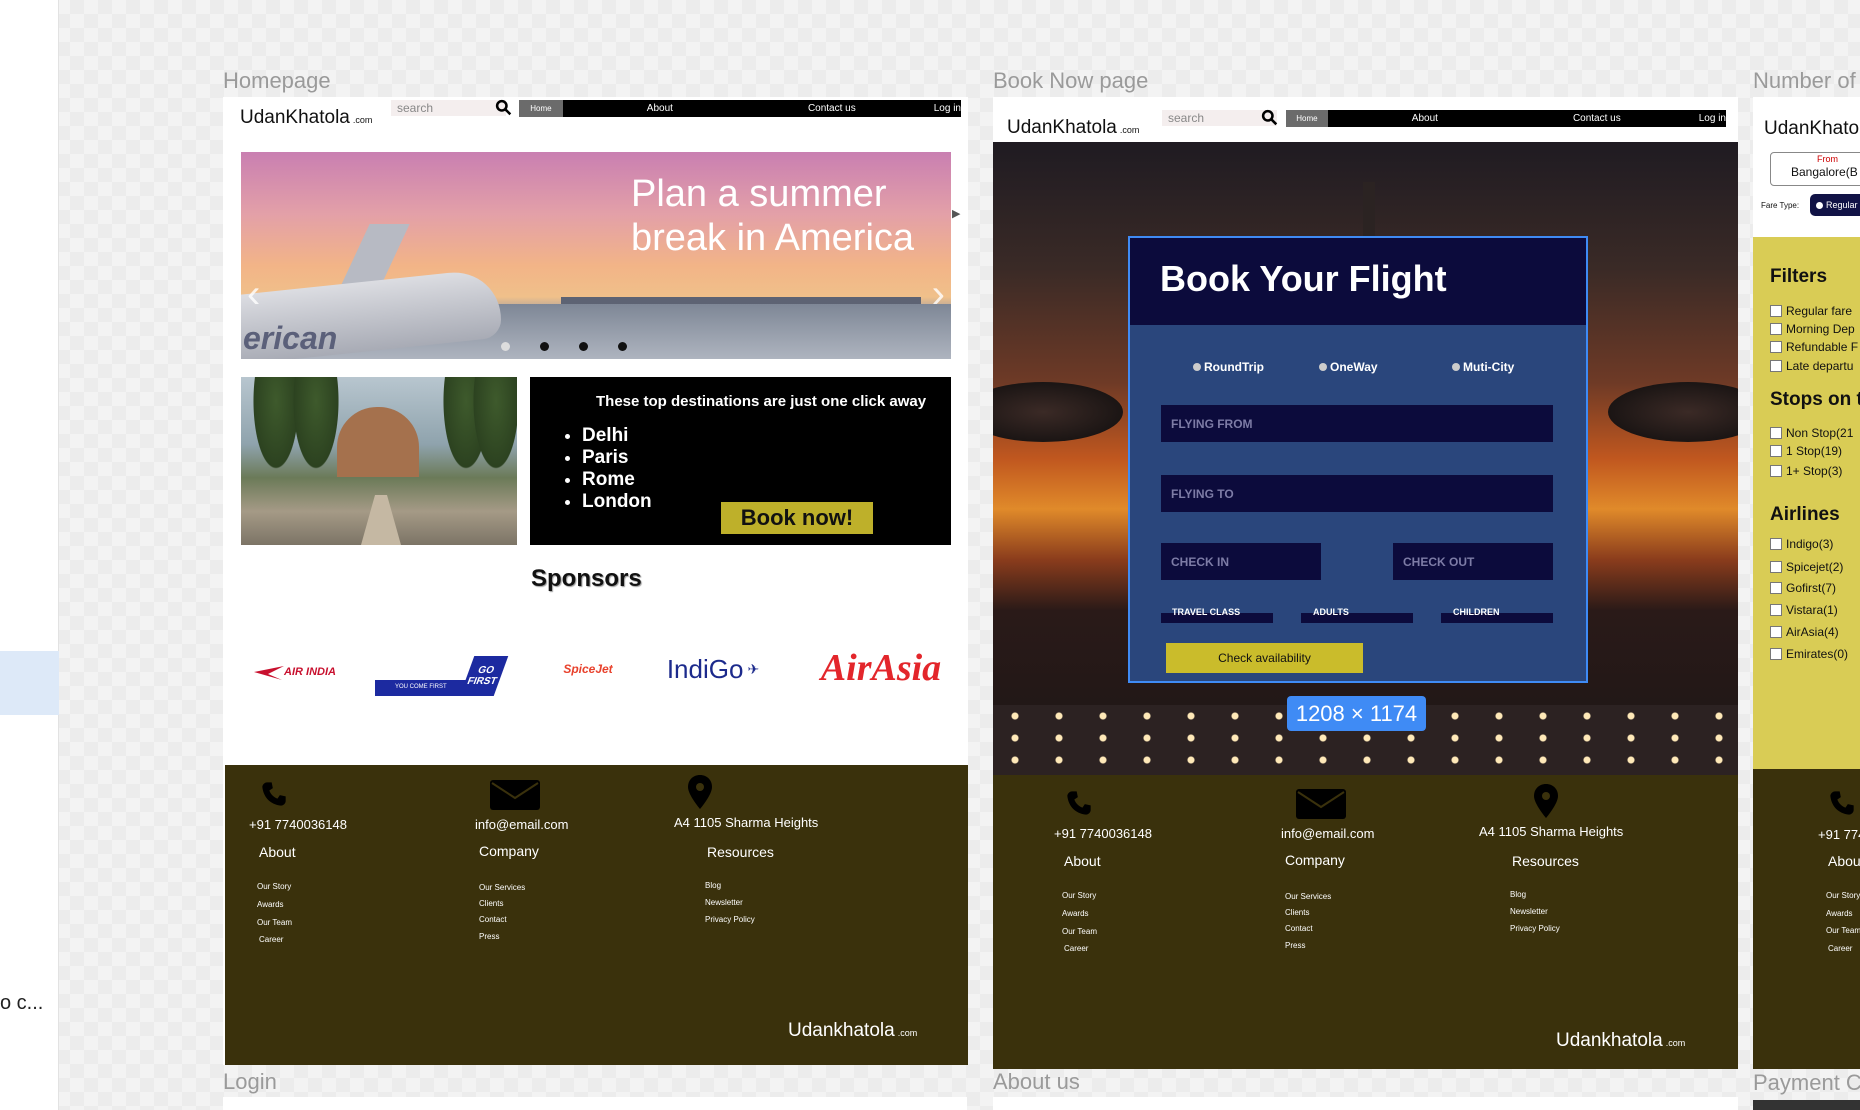  What do you see at coordinates (1804, 610) in the screenshot?
I see `filter-airline: Vistara(1)` at bounding box center [1804, 610].